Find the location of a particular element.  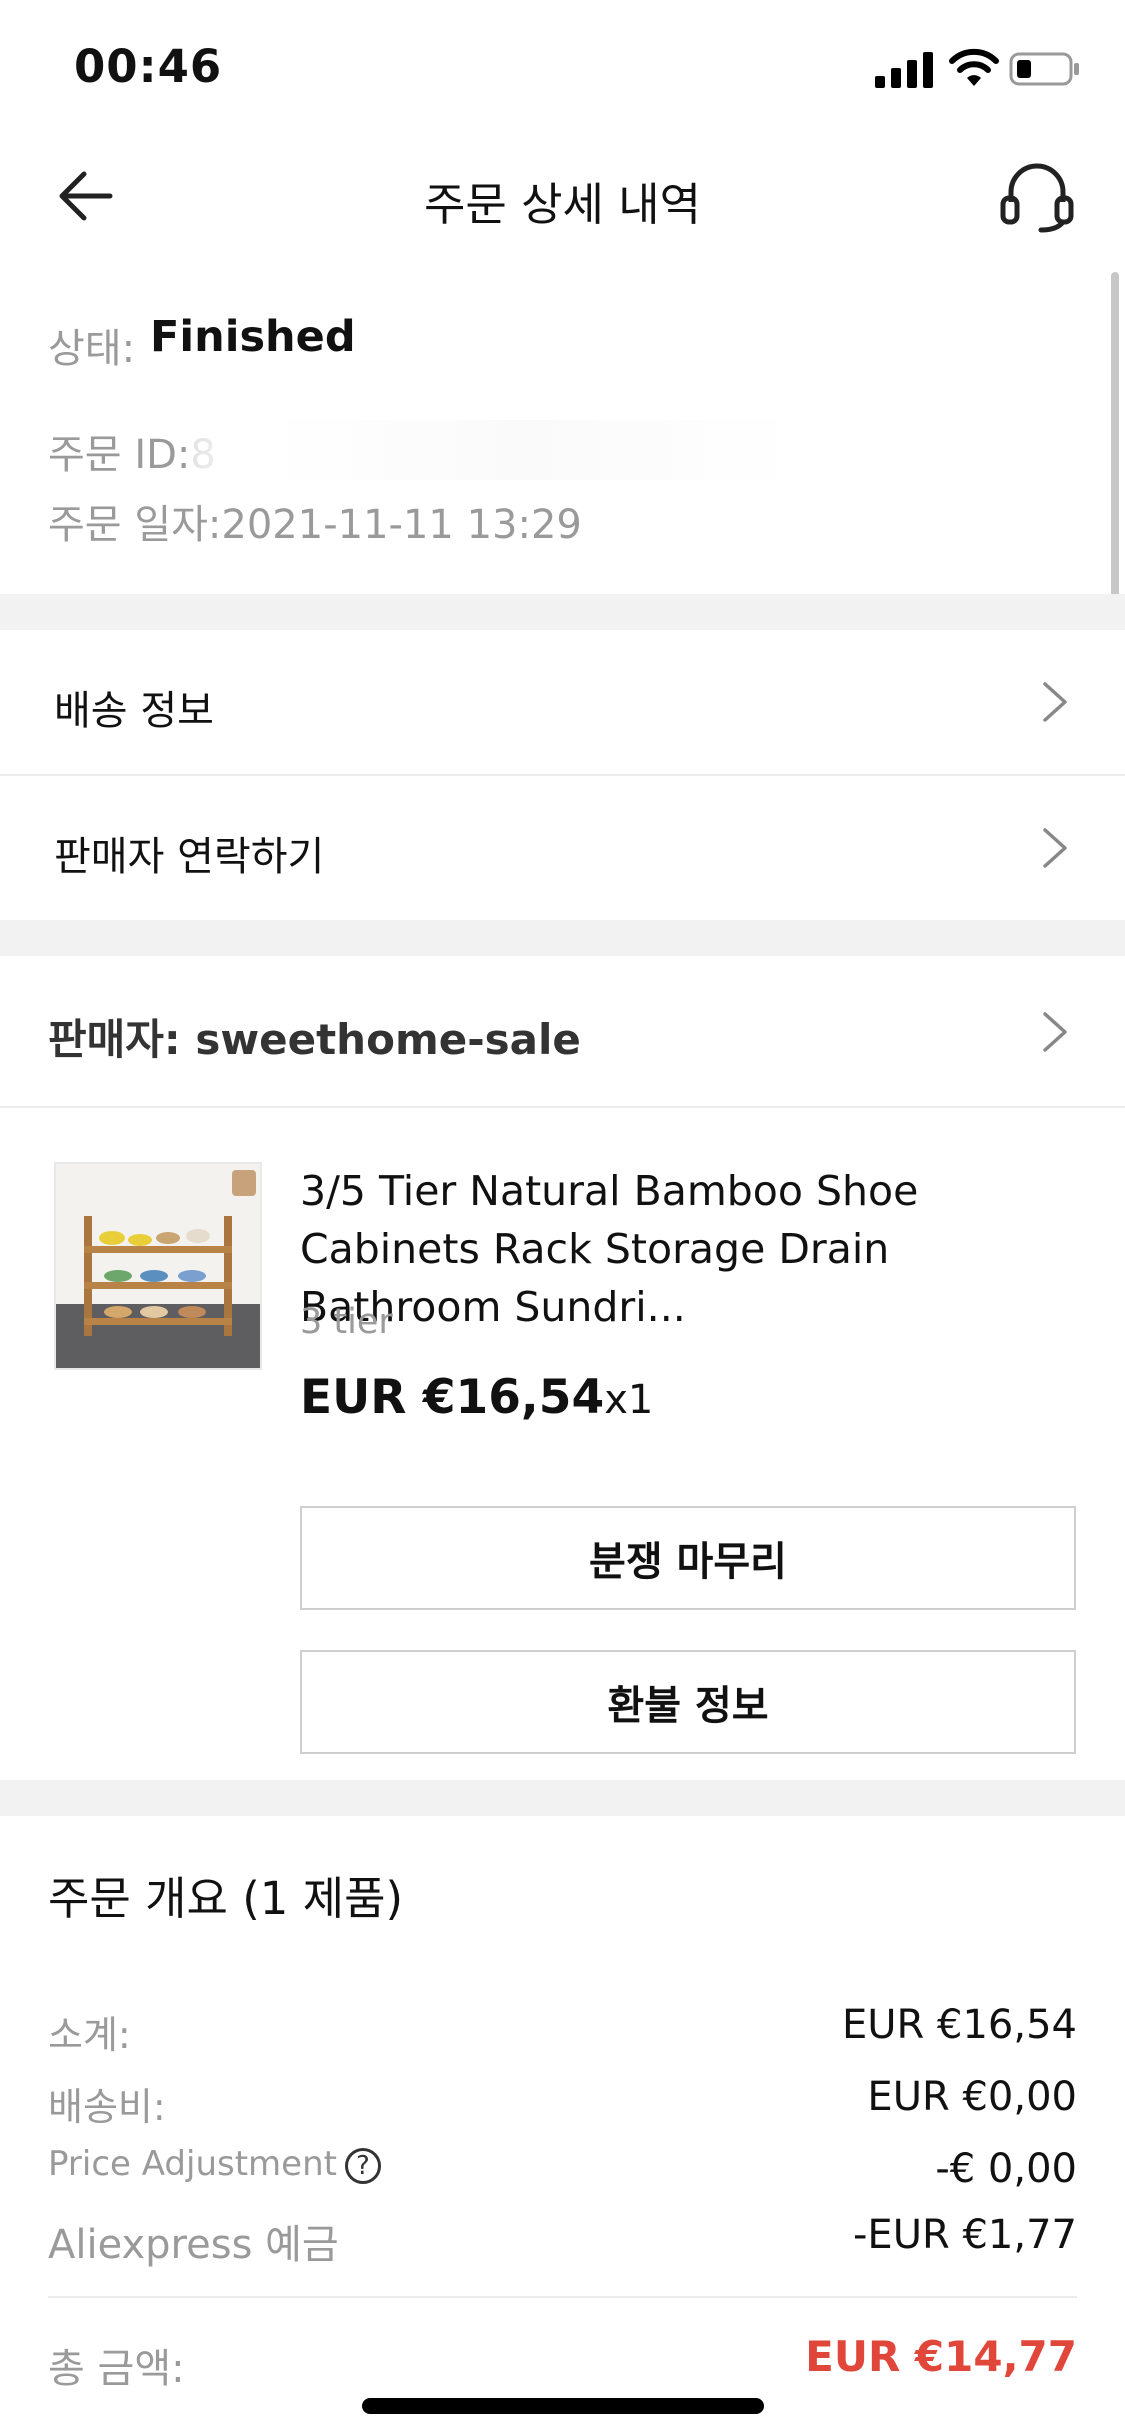

close-dispute-button: 분쟁 마무리 is located at coordinates (688, 1558).